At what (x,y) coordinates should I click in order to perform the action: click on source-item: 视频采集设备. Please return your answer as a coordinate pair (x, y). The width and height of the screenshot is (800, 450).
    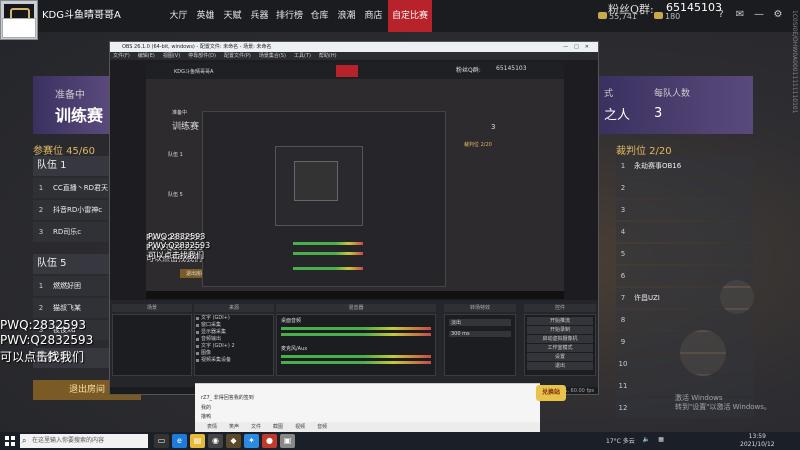
    Looking at the image, I should click on (234, 360).